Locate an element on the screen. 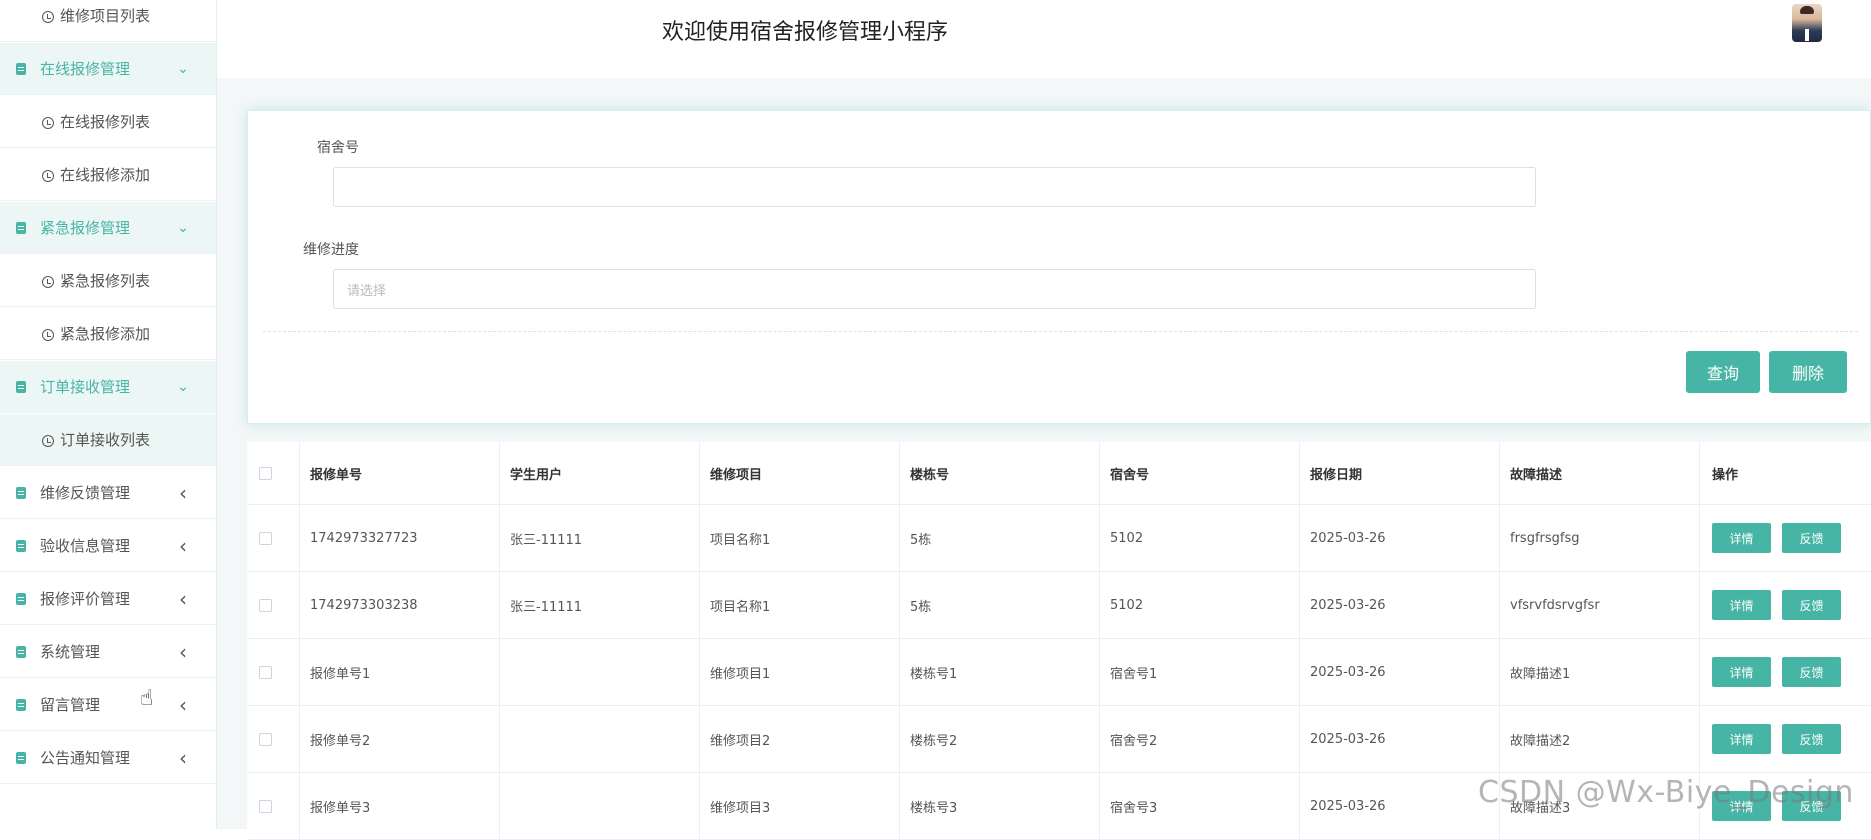 The height and width of the screenshot is (840, 1871). dorm-input is located at coordinates (934, 187).